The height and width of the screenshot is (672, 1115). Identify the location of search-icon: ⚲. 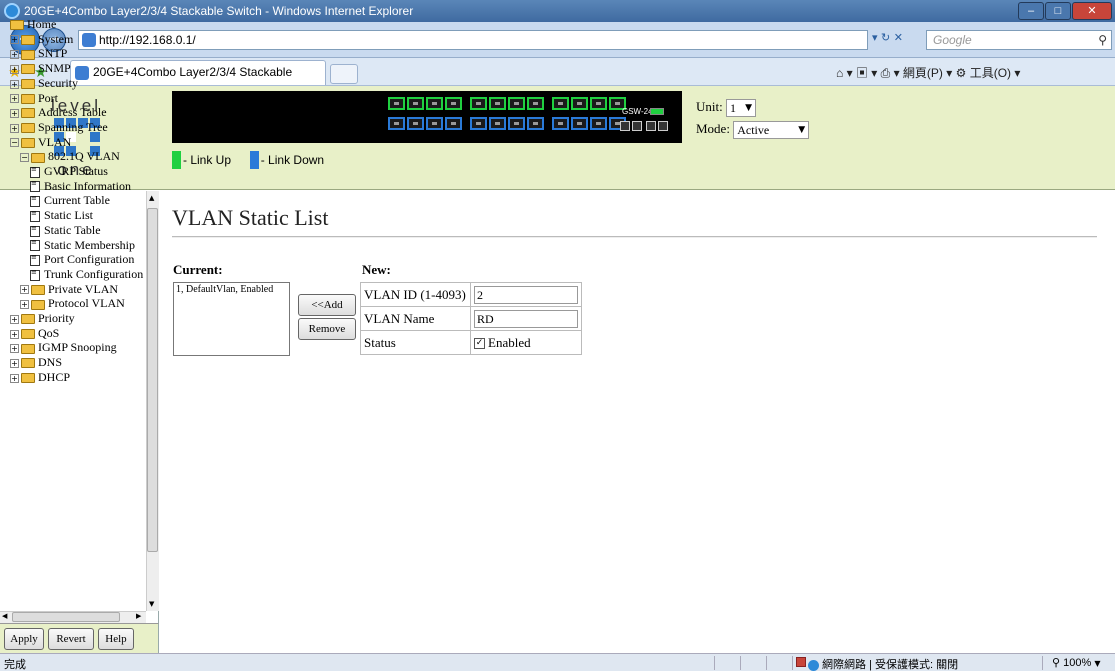
(1102, 40).